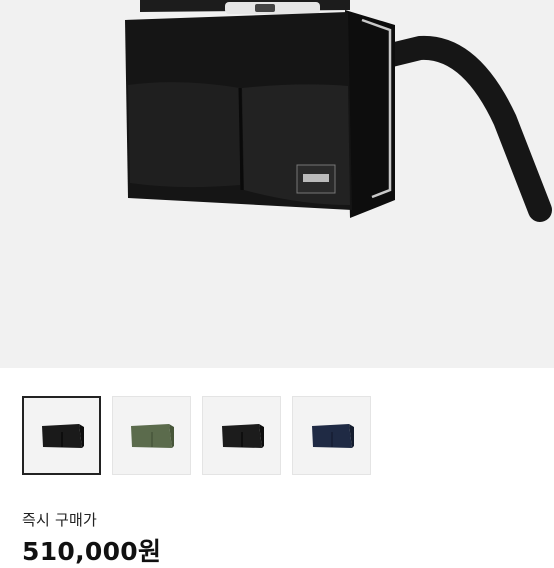 Image resolution: width=554 pixels, height=568 pixels. What do you see at coordinates (184, 135) in the screenshot?
I see `left-pocket` at bounding box center [184, 135].